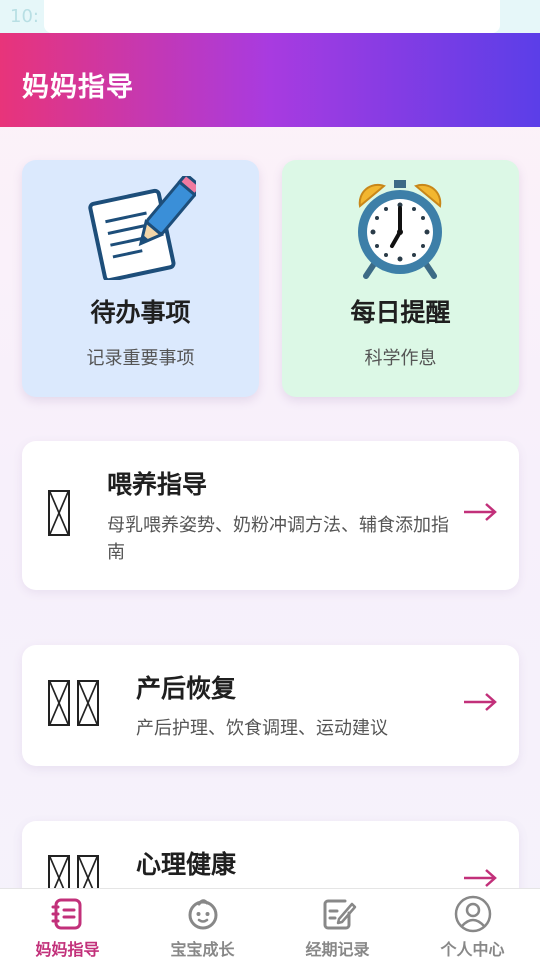 The image size is (540, 960). I want to click on tab-mom-guide-label: 妈妈指导, so click(67, 949).